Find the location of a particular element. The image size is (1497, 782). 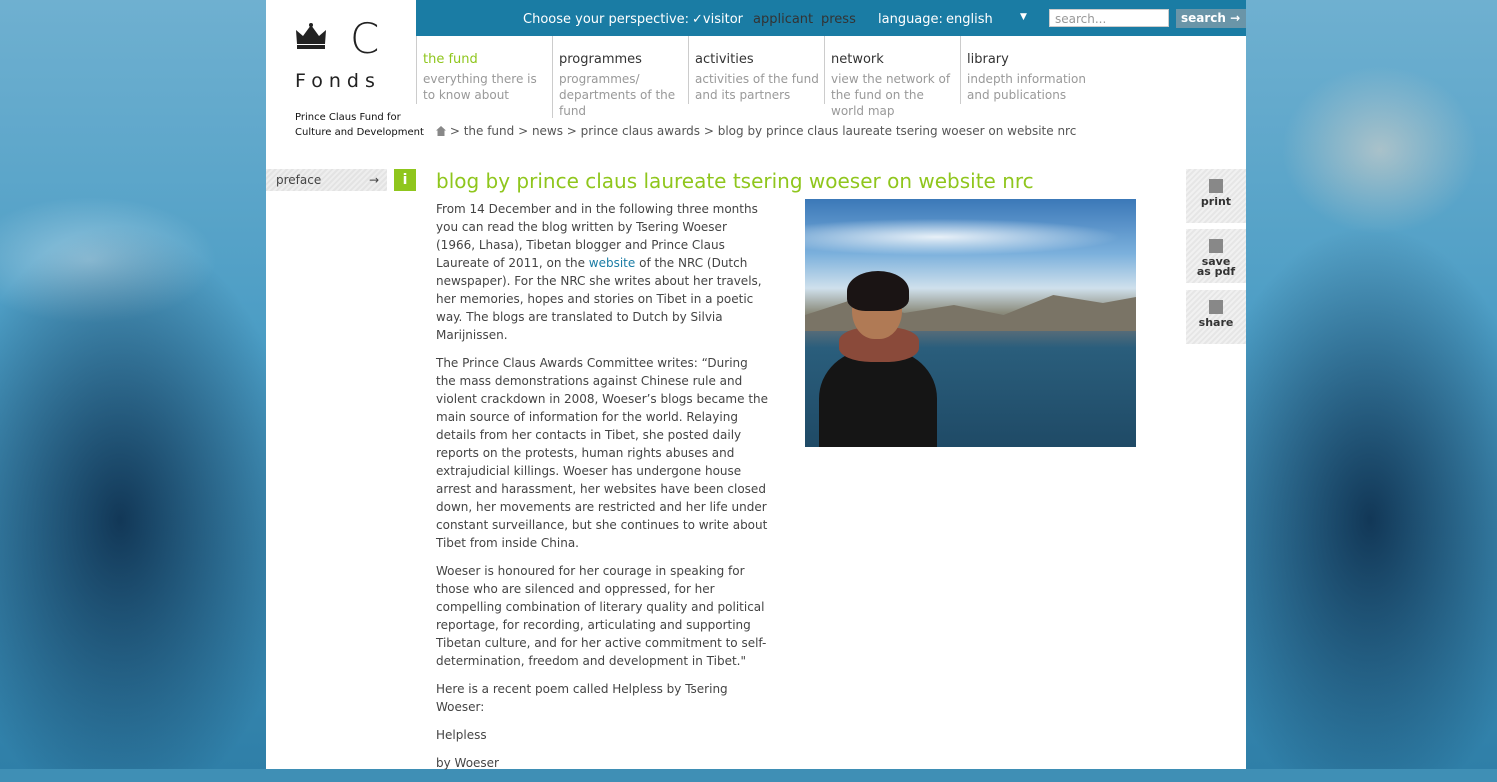

pdf-icon is located at coordinates (1216, 246).